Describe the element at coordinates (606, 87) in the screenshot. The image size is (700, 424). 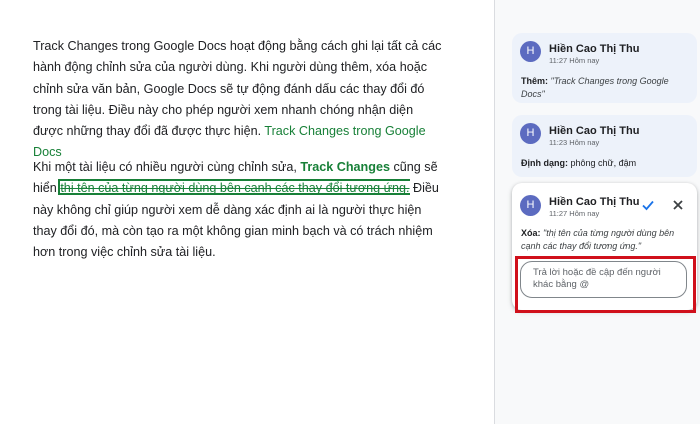
I see `suggestion-body: Thêm: "Track Changes trong Google Docs"` at that location.